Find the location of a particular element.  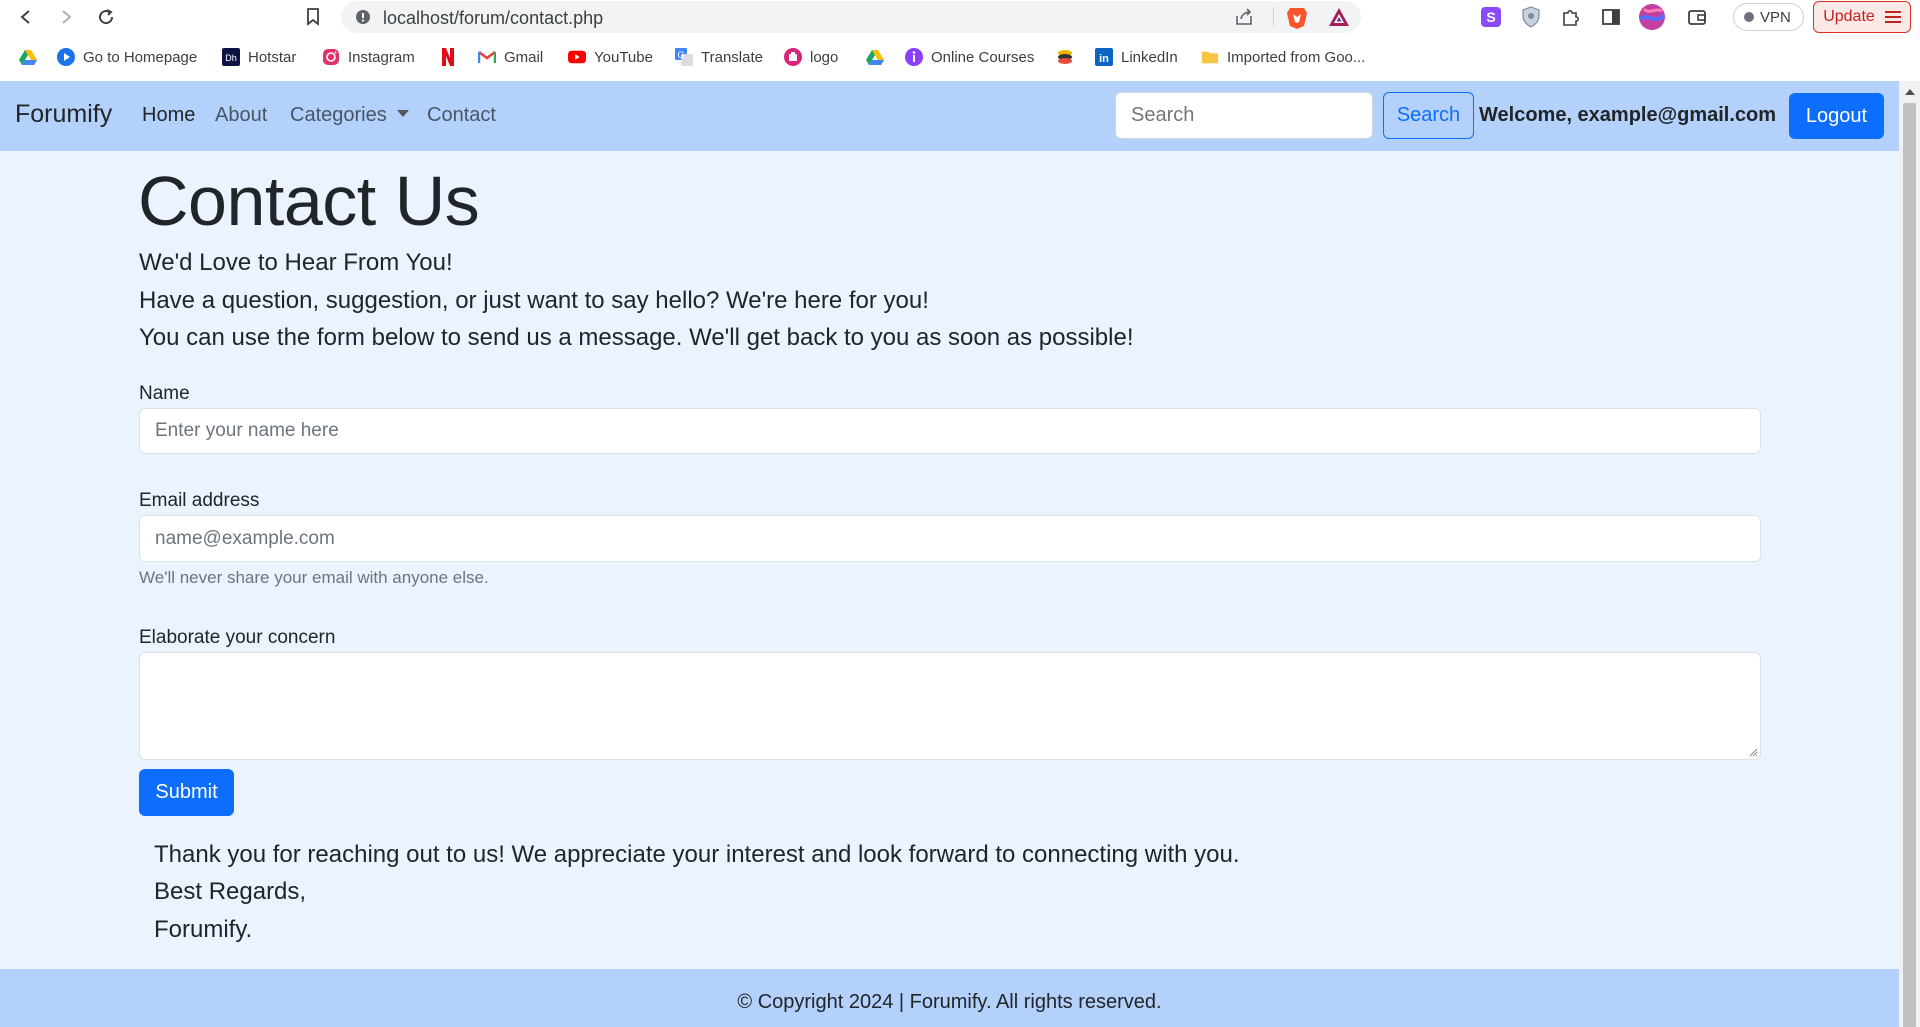

name-field: Enter your name here is located at coordinates (950, 431).